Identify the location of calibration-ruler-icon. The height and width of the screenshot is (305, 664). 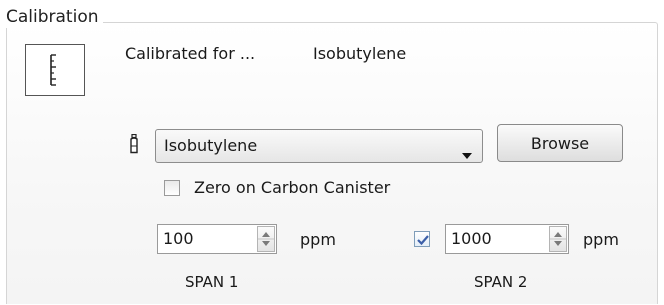
(55, 70).